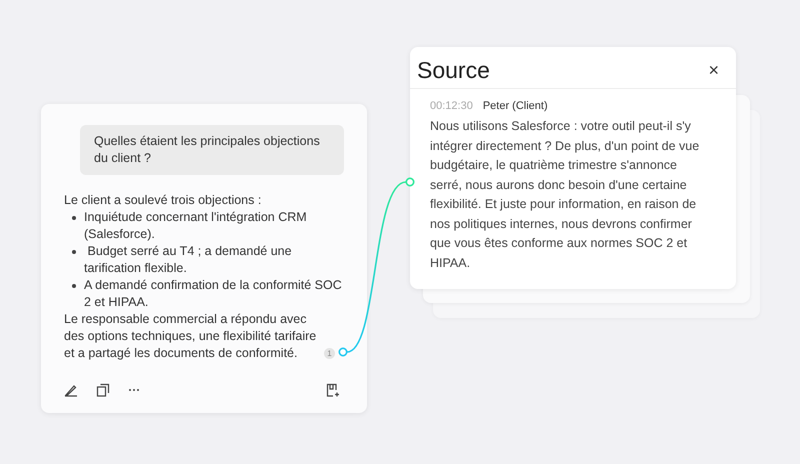 Image resolution: width=800 pixels, height=464 pixels. Describe the element at coordinates (71, 390) in the screenshot. I see `pen-icon` at that location.